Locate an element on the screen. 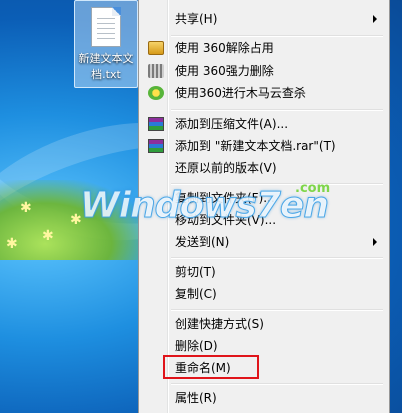 This screenshot has width=402, height=413. watermark-logo: Windows7en .com is located at coordinates (210, 208).